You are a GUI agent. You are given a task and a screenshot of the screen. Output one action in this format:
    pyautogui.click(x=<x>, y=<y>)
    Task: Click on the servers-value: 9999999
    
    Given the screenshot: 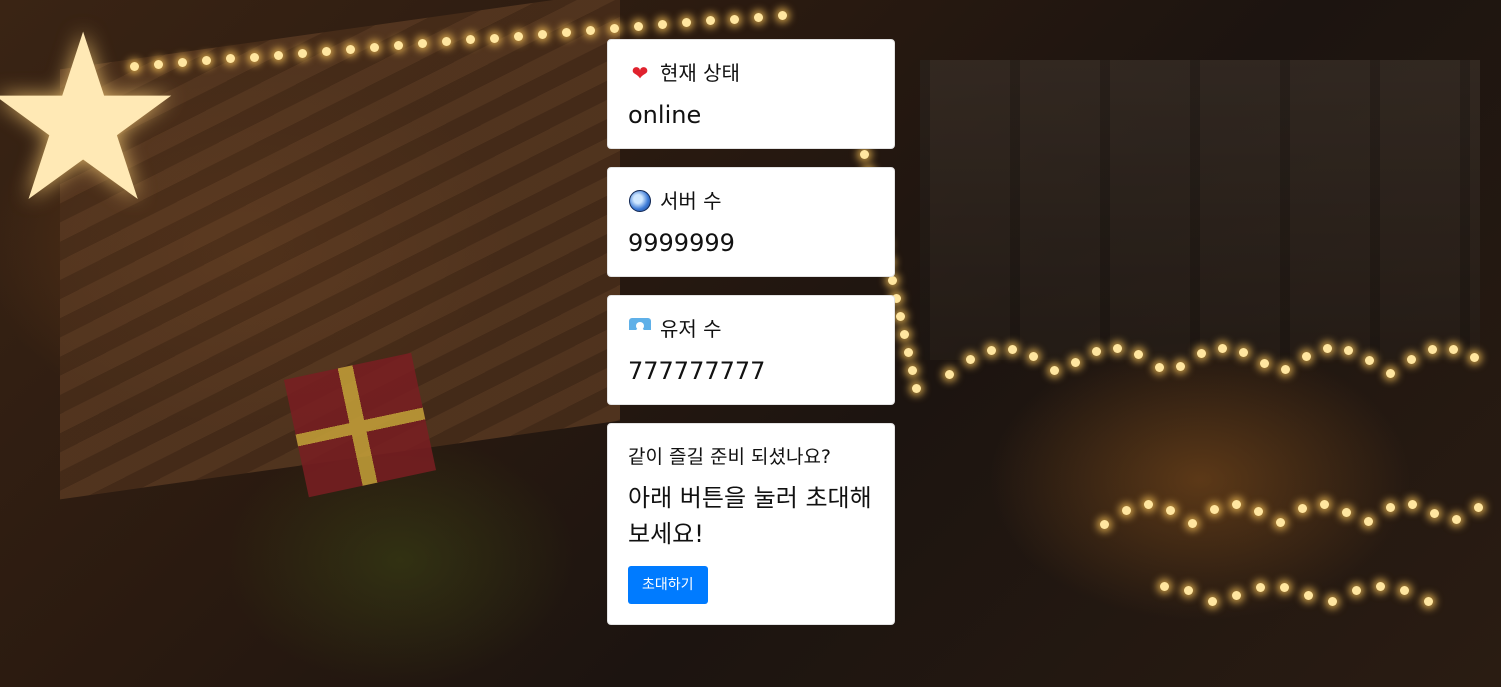 What is the action you would take?
    pyautogui.click(x=681, y=243)
    